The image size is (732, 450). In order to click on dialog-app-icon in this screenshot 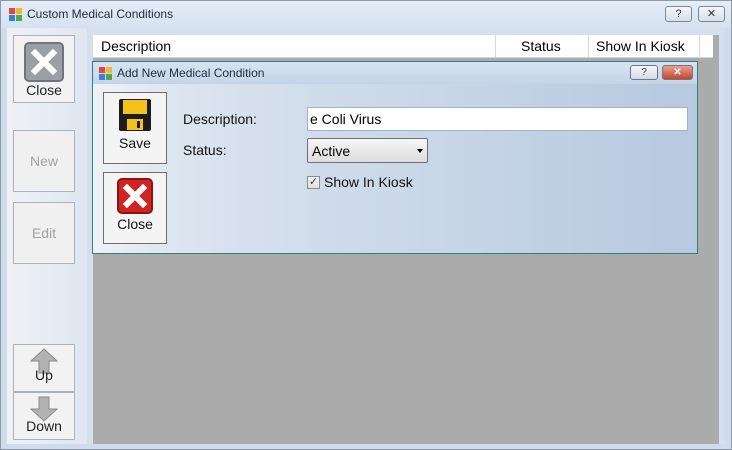, I will do `click(105, 73)`.